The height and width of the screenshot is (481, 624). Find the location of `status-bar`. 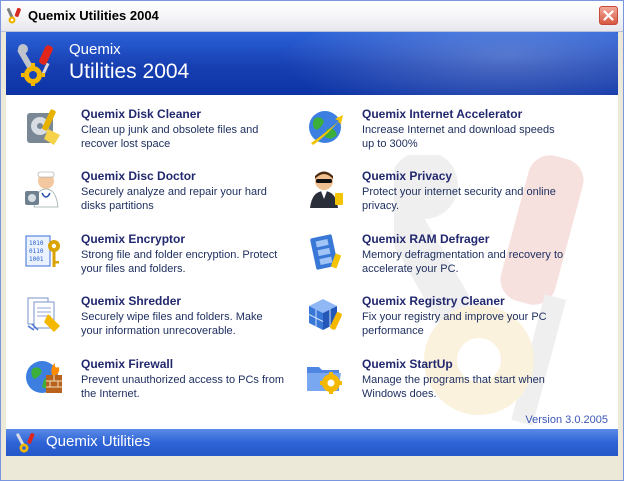

status-bar is located at coordinates (312, 467).